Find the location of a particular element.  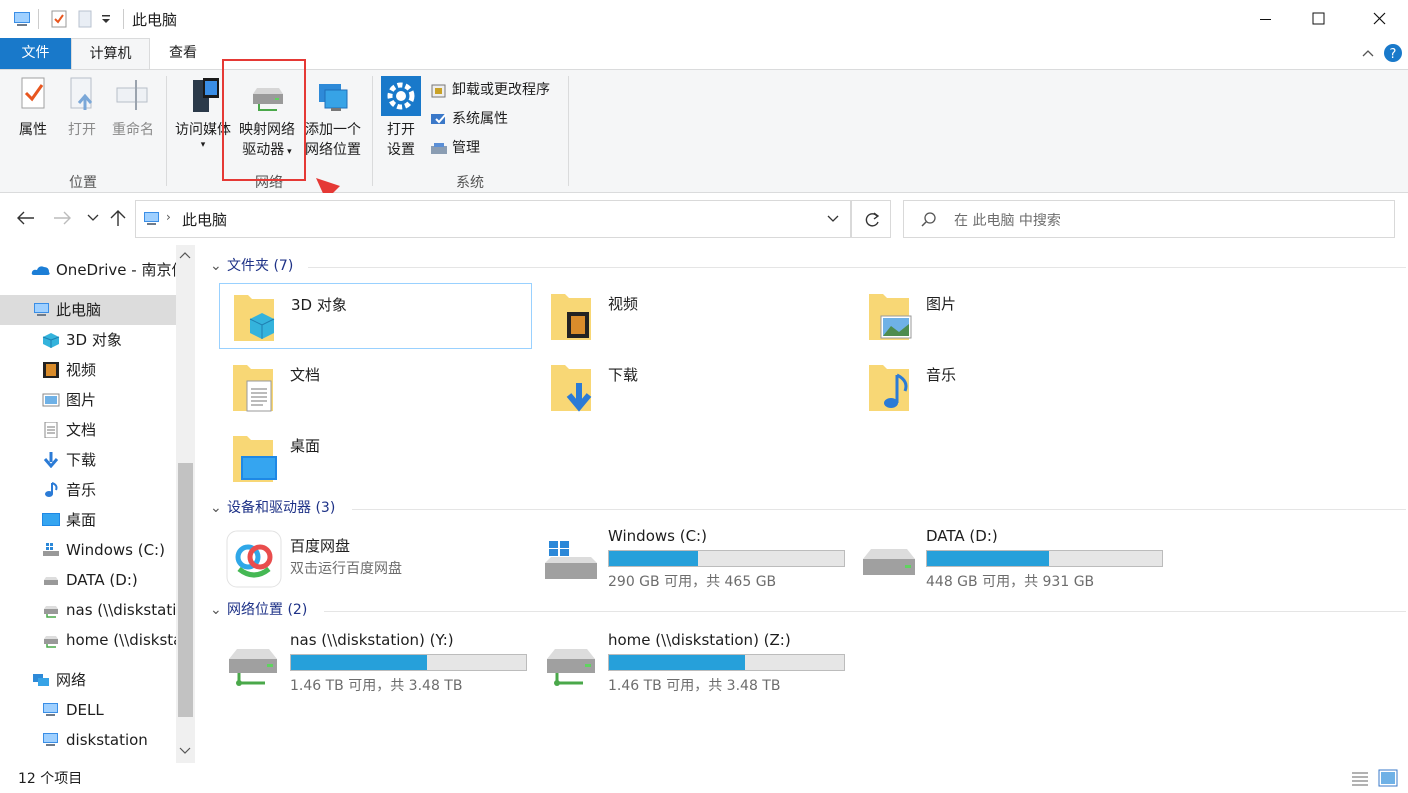

desktop-icon is located at coordinates (51, 520).